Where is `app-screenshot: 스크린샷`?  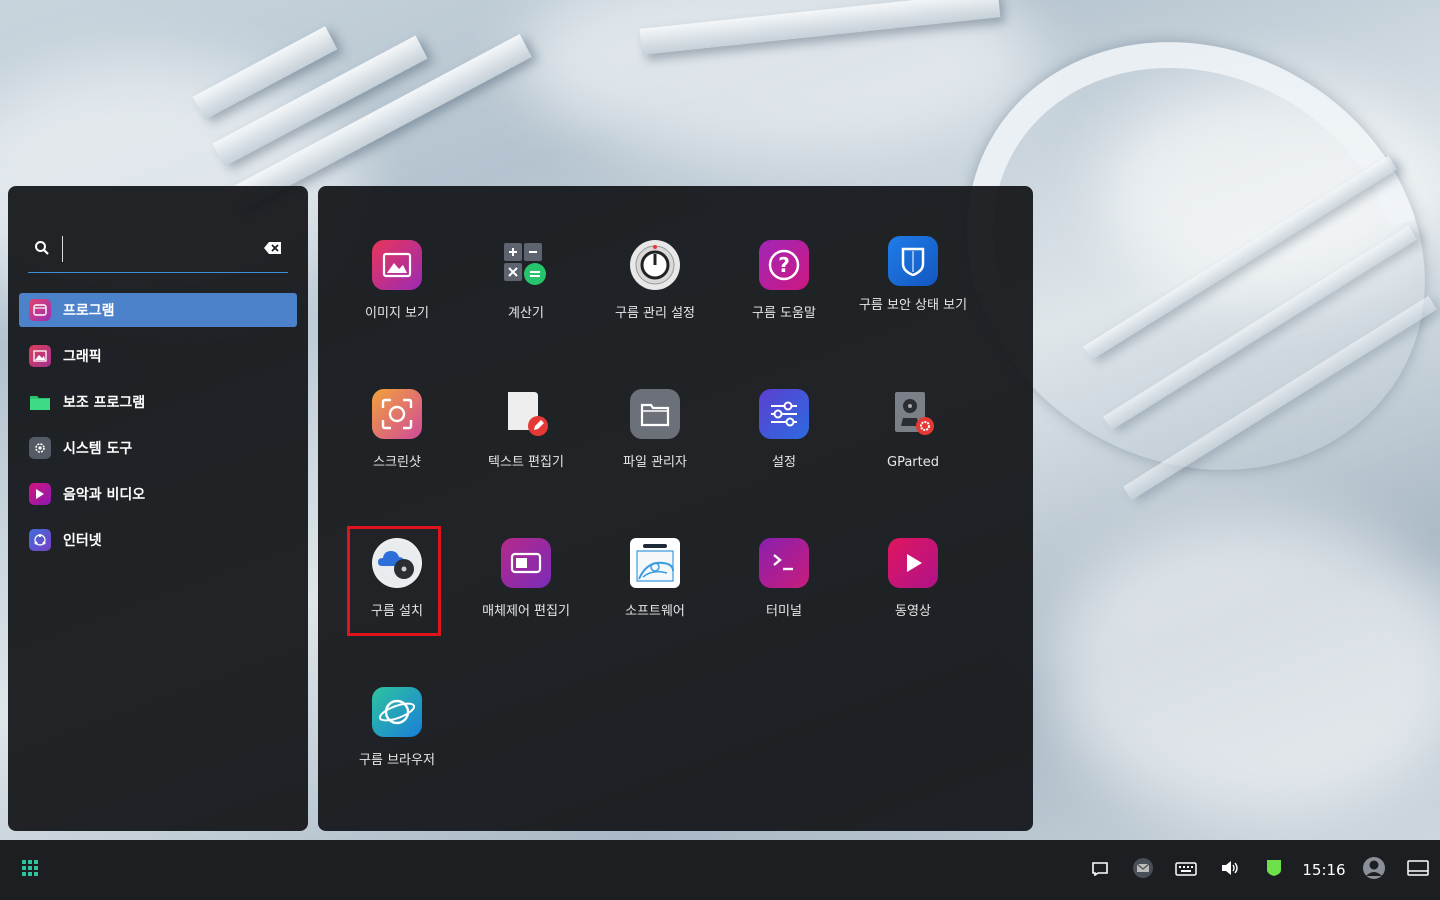
app-screenshot: 스크린샷 is located at coordinates (397, 440).